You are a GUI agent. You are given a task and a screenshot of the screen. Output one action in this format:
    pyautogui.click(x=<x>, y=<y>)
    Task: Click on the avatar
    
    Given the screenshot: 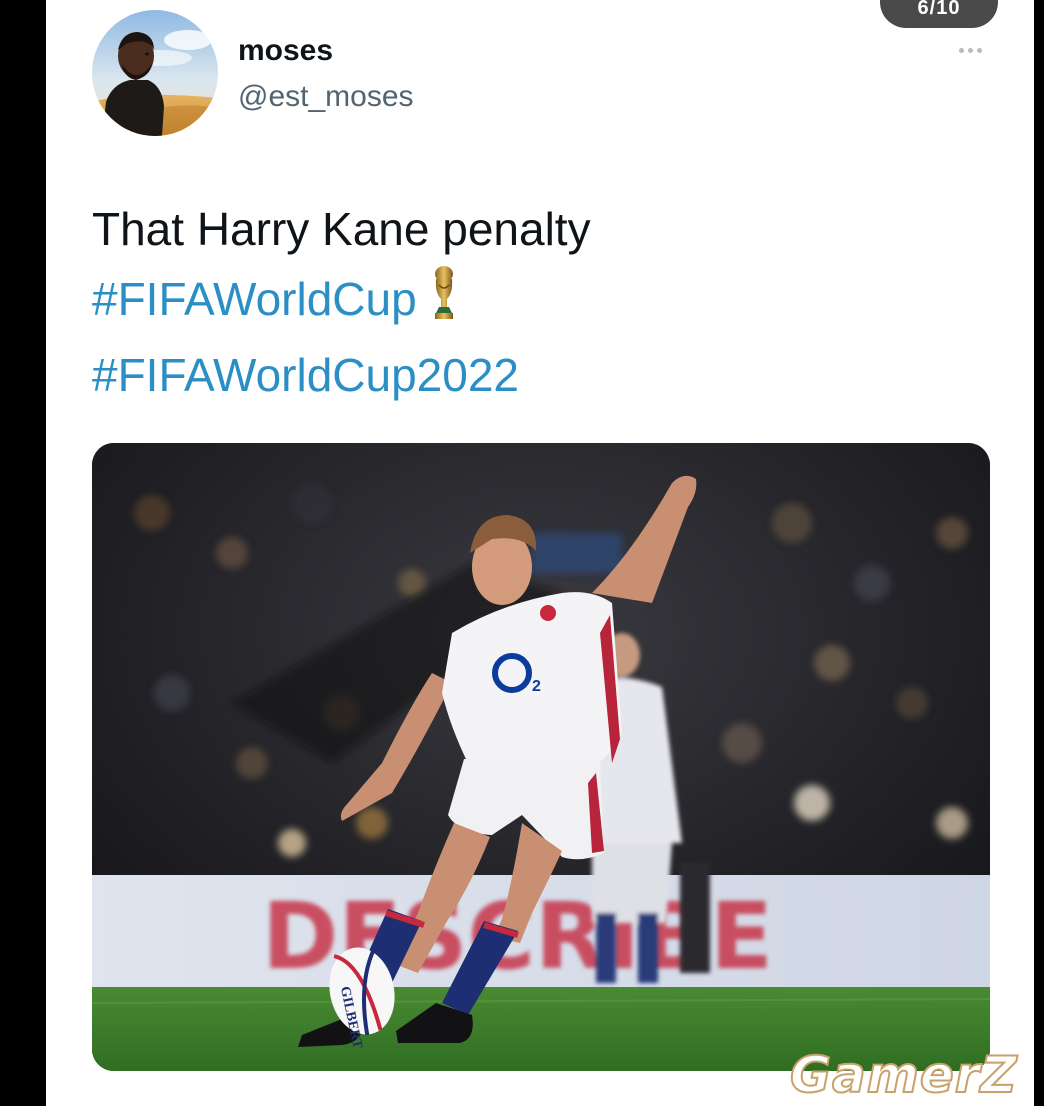 What is the action you would take?
    pyautogui.click(x=155, y=73)
    